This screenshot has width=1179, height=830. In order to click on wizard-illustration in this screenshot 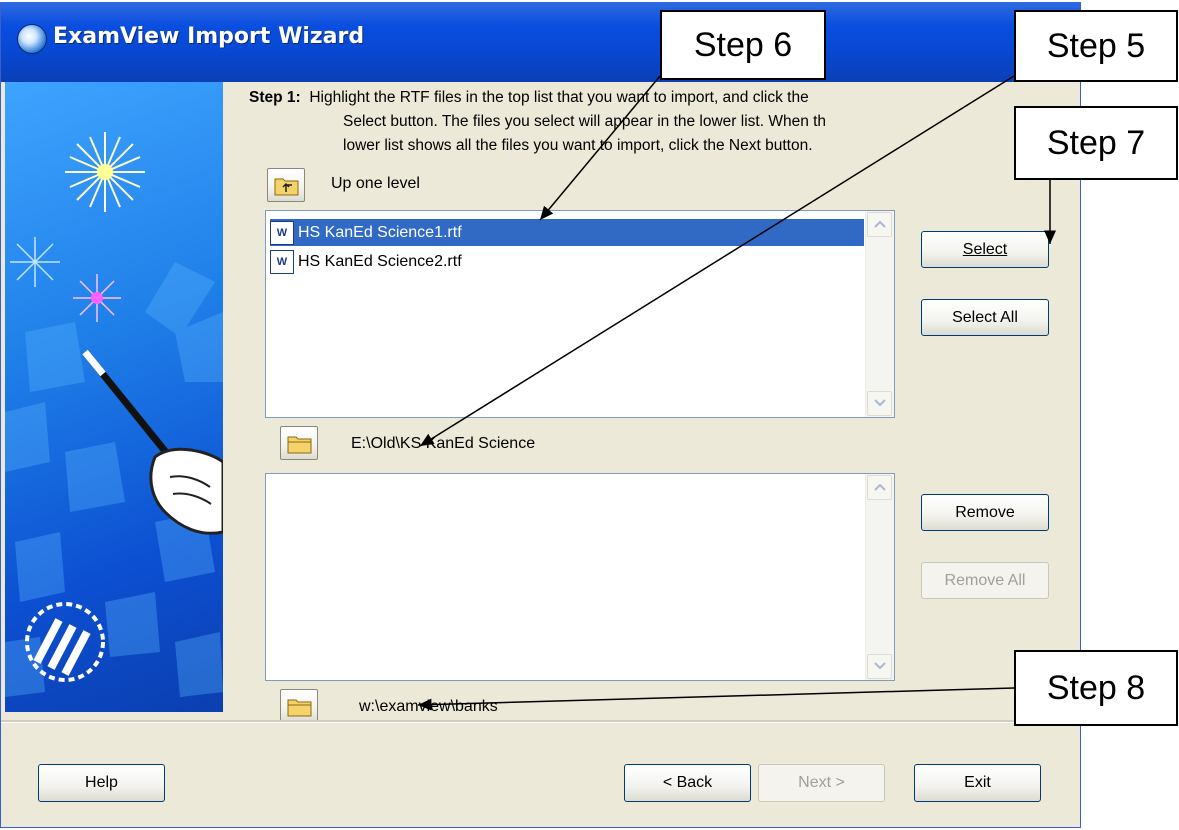, I will do `click(114, 414)`.